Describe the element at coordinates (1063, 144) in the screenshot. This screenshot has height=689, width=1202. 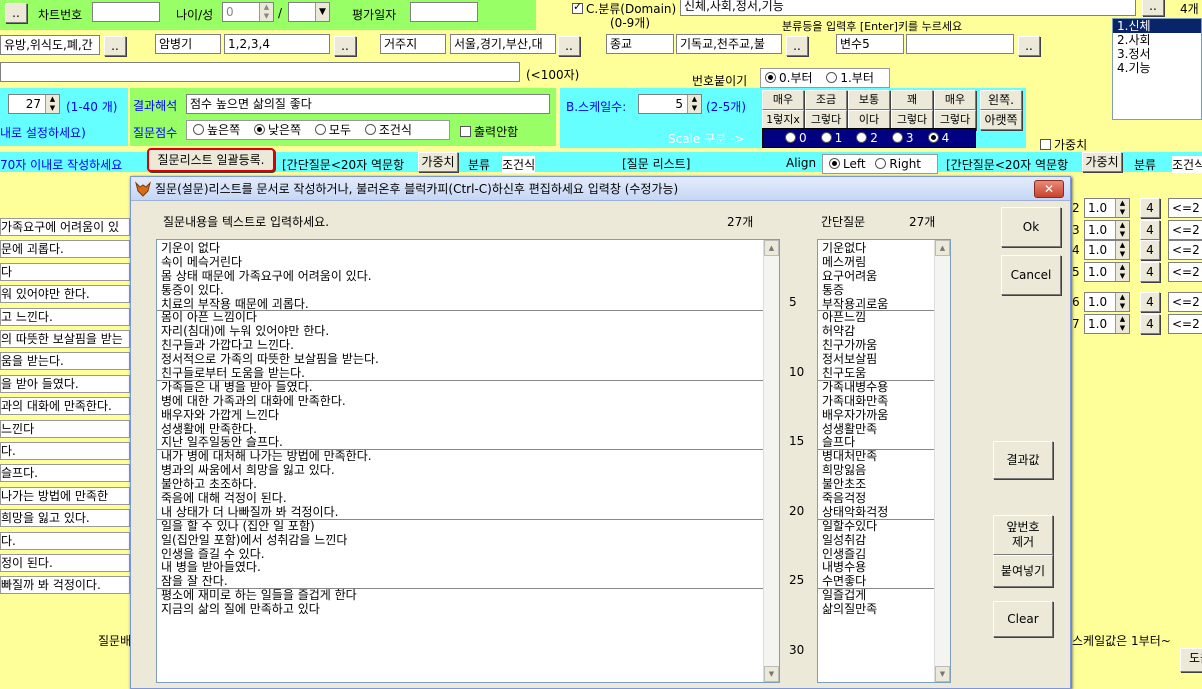
I see `weight-check: 가중치` at that location.